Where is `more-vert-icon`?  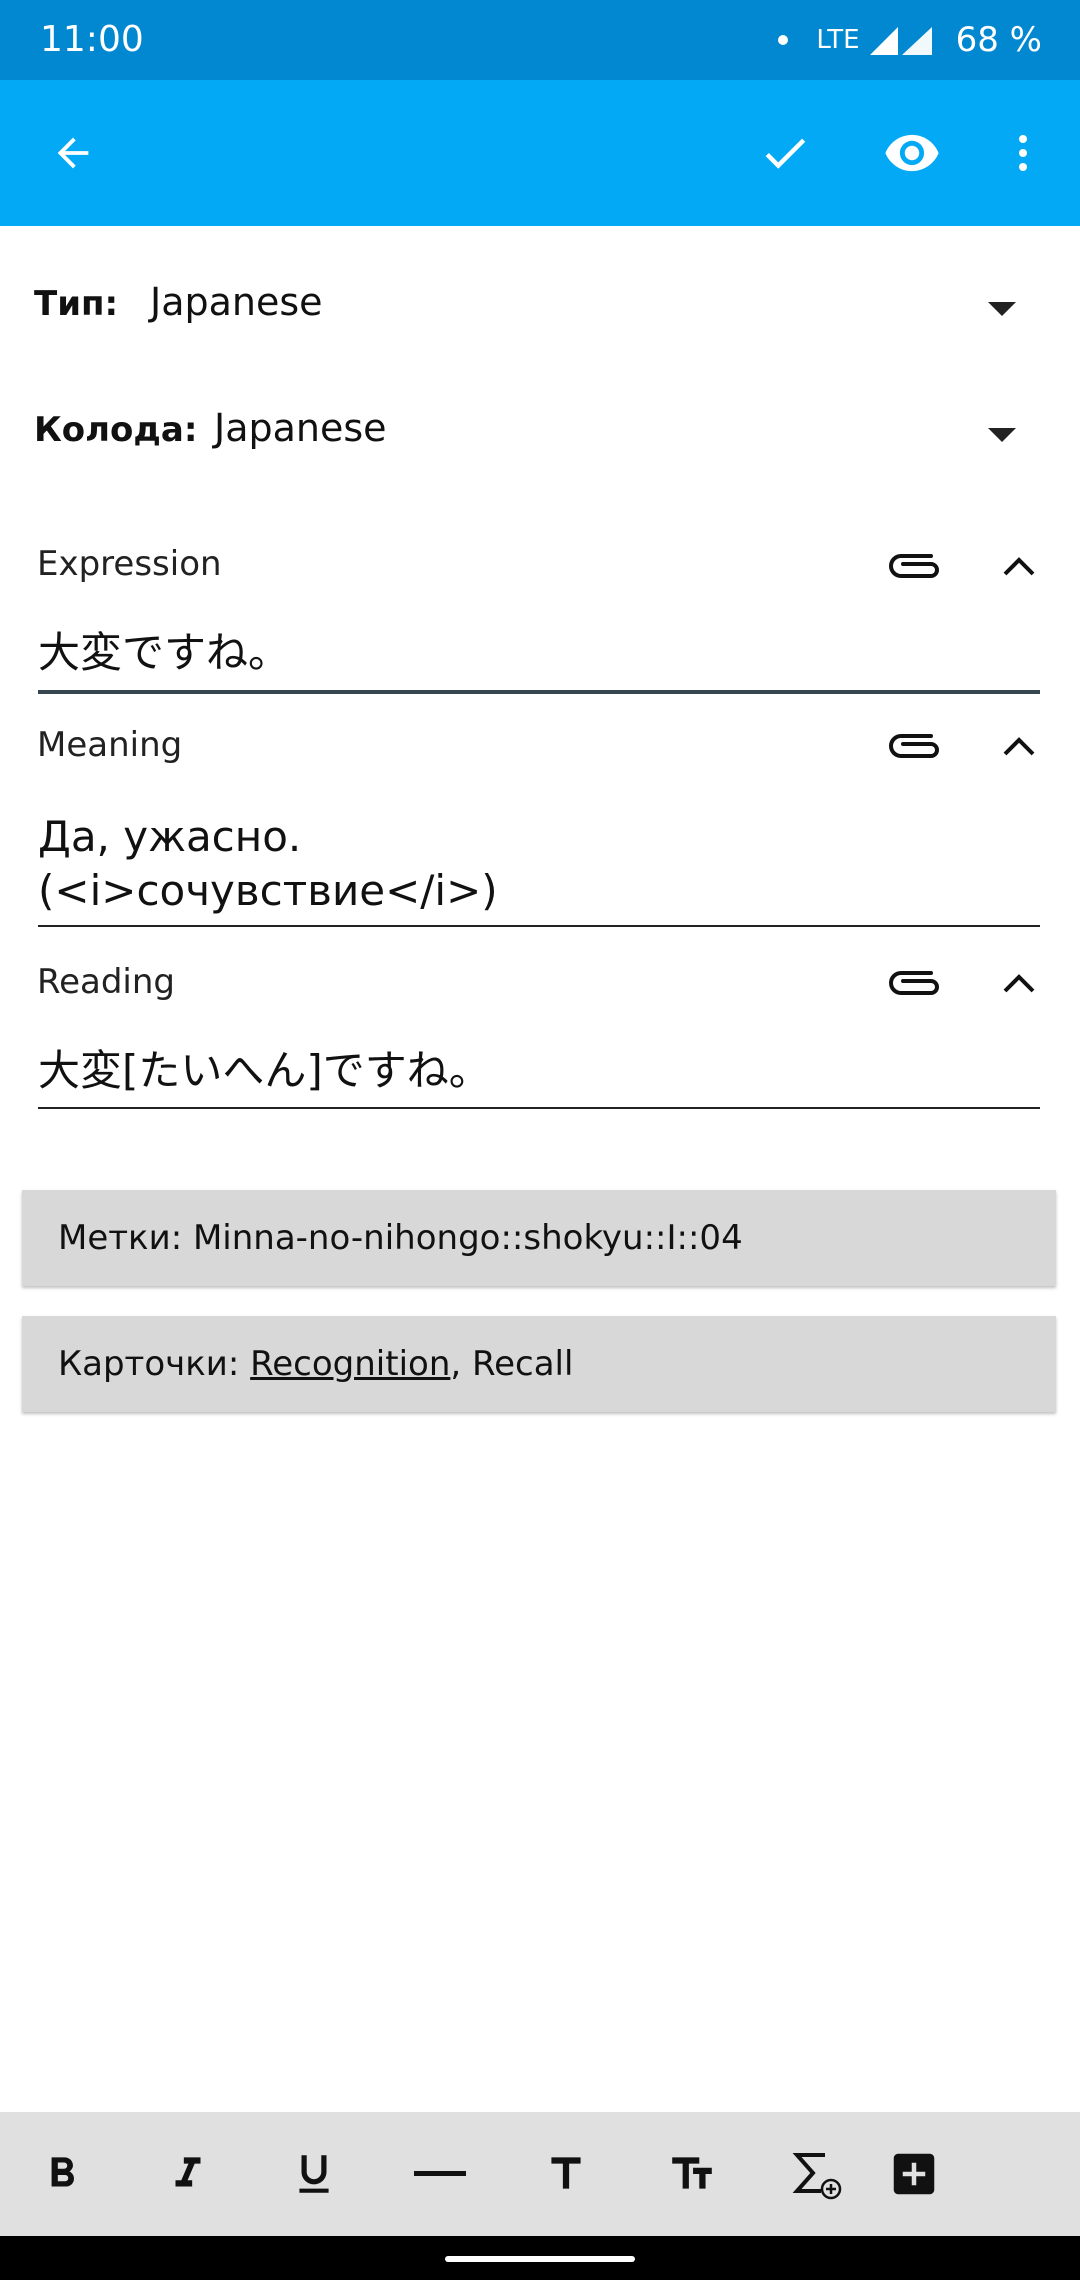
more-vert-icon is located at coordinates (1023, 153).